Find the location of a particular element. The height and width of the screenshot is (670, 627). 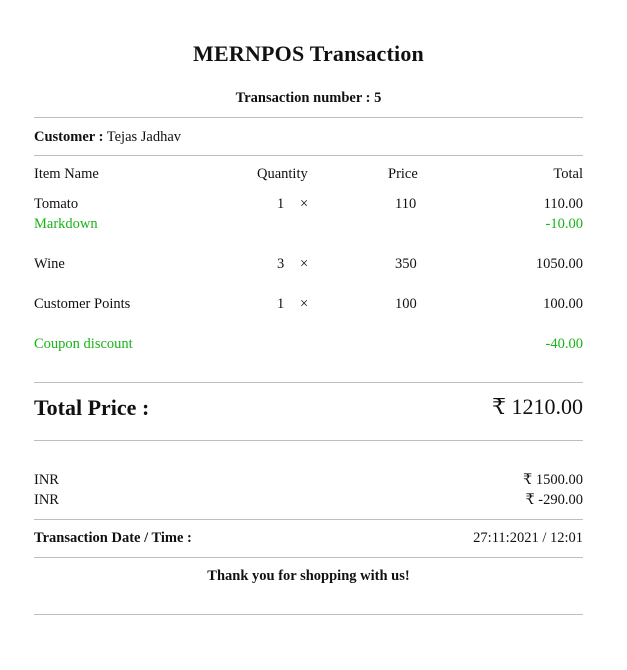

column-header-item-name: Item Name is located at coordinates (66, 174).